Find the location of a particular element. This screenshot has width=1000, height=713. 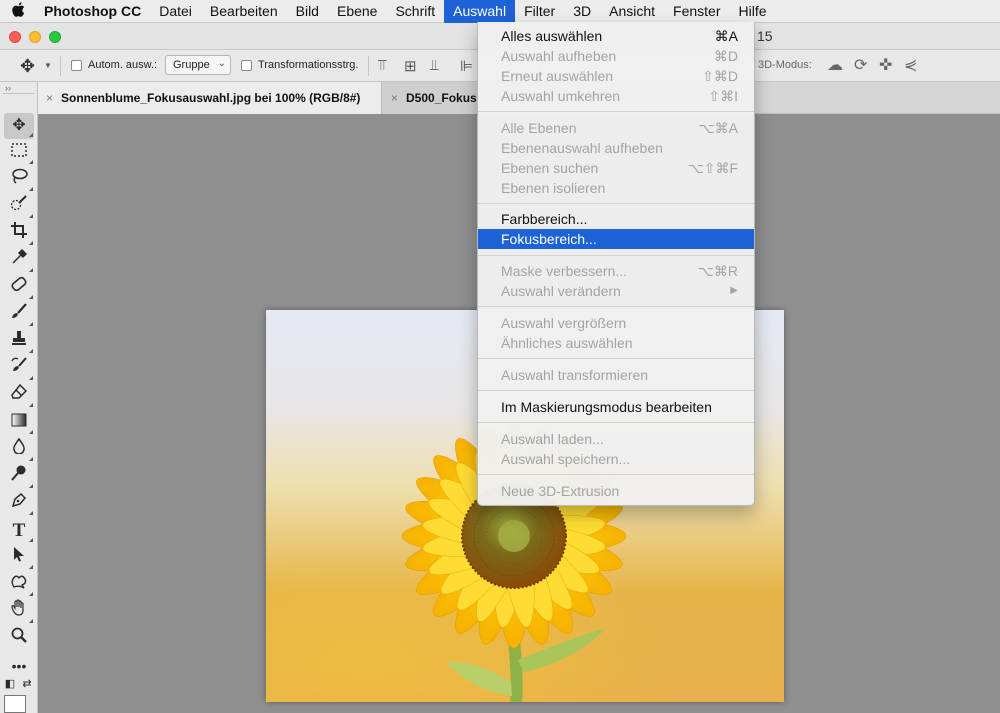

default-colors-icon: ◧ is located at coordinates (10, 684).